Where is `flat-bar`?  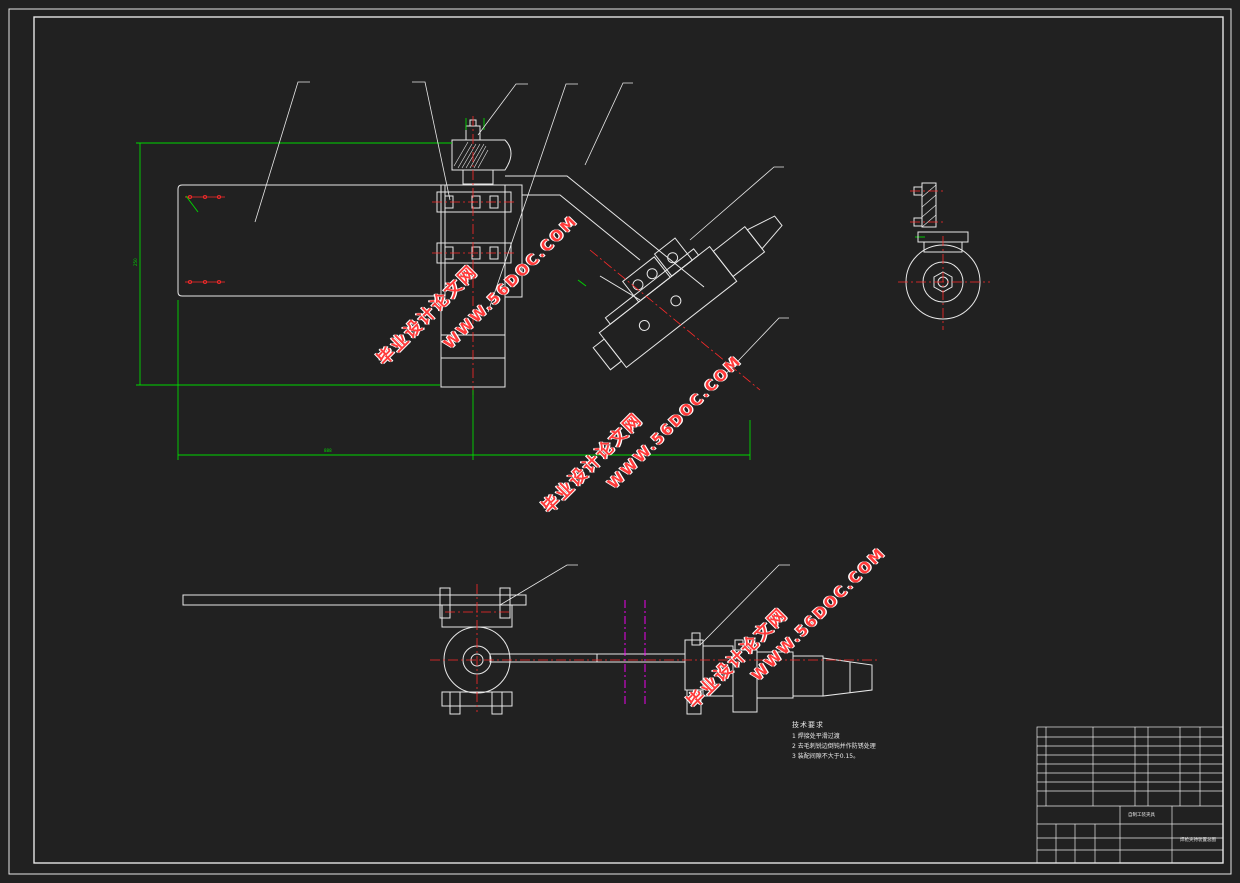 flat-bar is located at coordinates (354, 600).